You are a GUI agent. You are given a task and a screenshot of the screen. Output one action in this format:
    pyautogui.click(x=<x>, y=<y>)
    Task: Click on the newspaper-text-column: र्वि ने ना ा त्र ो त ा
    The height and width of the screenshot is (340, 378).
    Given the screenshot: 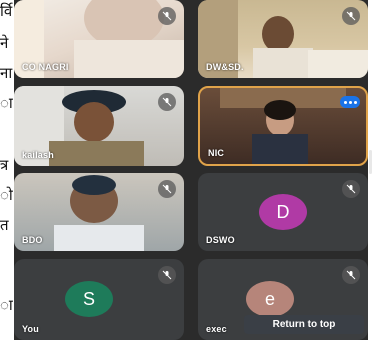 What is the action you would take?
    pyautogui.click(x=7, y=170)
    